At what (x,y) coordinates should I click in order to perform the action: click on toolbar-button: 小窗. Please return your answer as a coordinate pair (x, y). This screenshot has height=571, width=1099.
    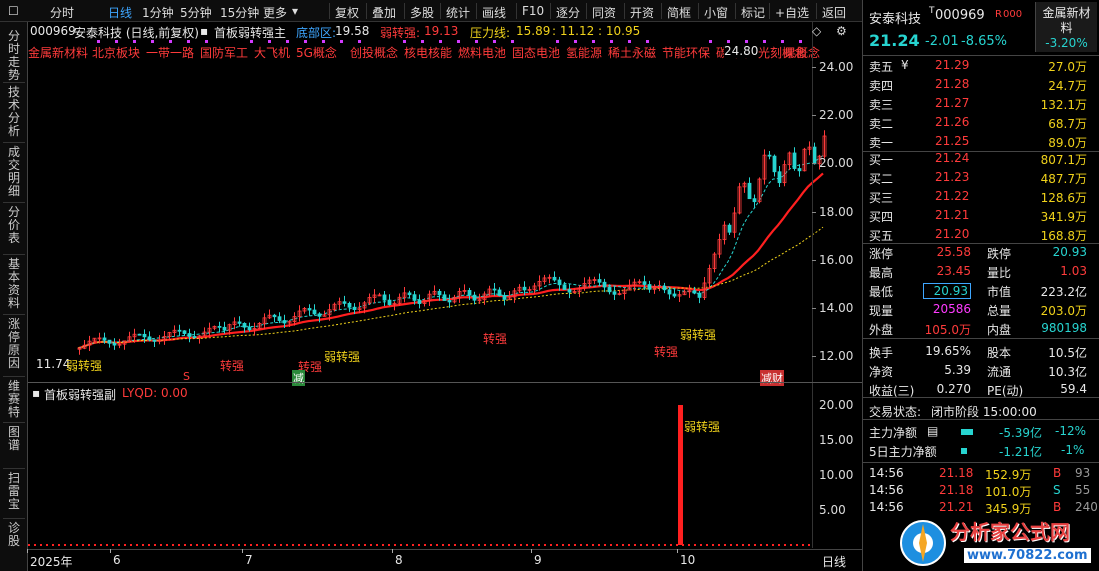
    Looking at the image, I should click on (716, 12).